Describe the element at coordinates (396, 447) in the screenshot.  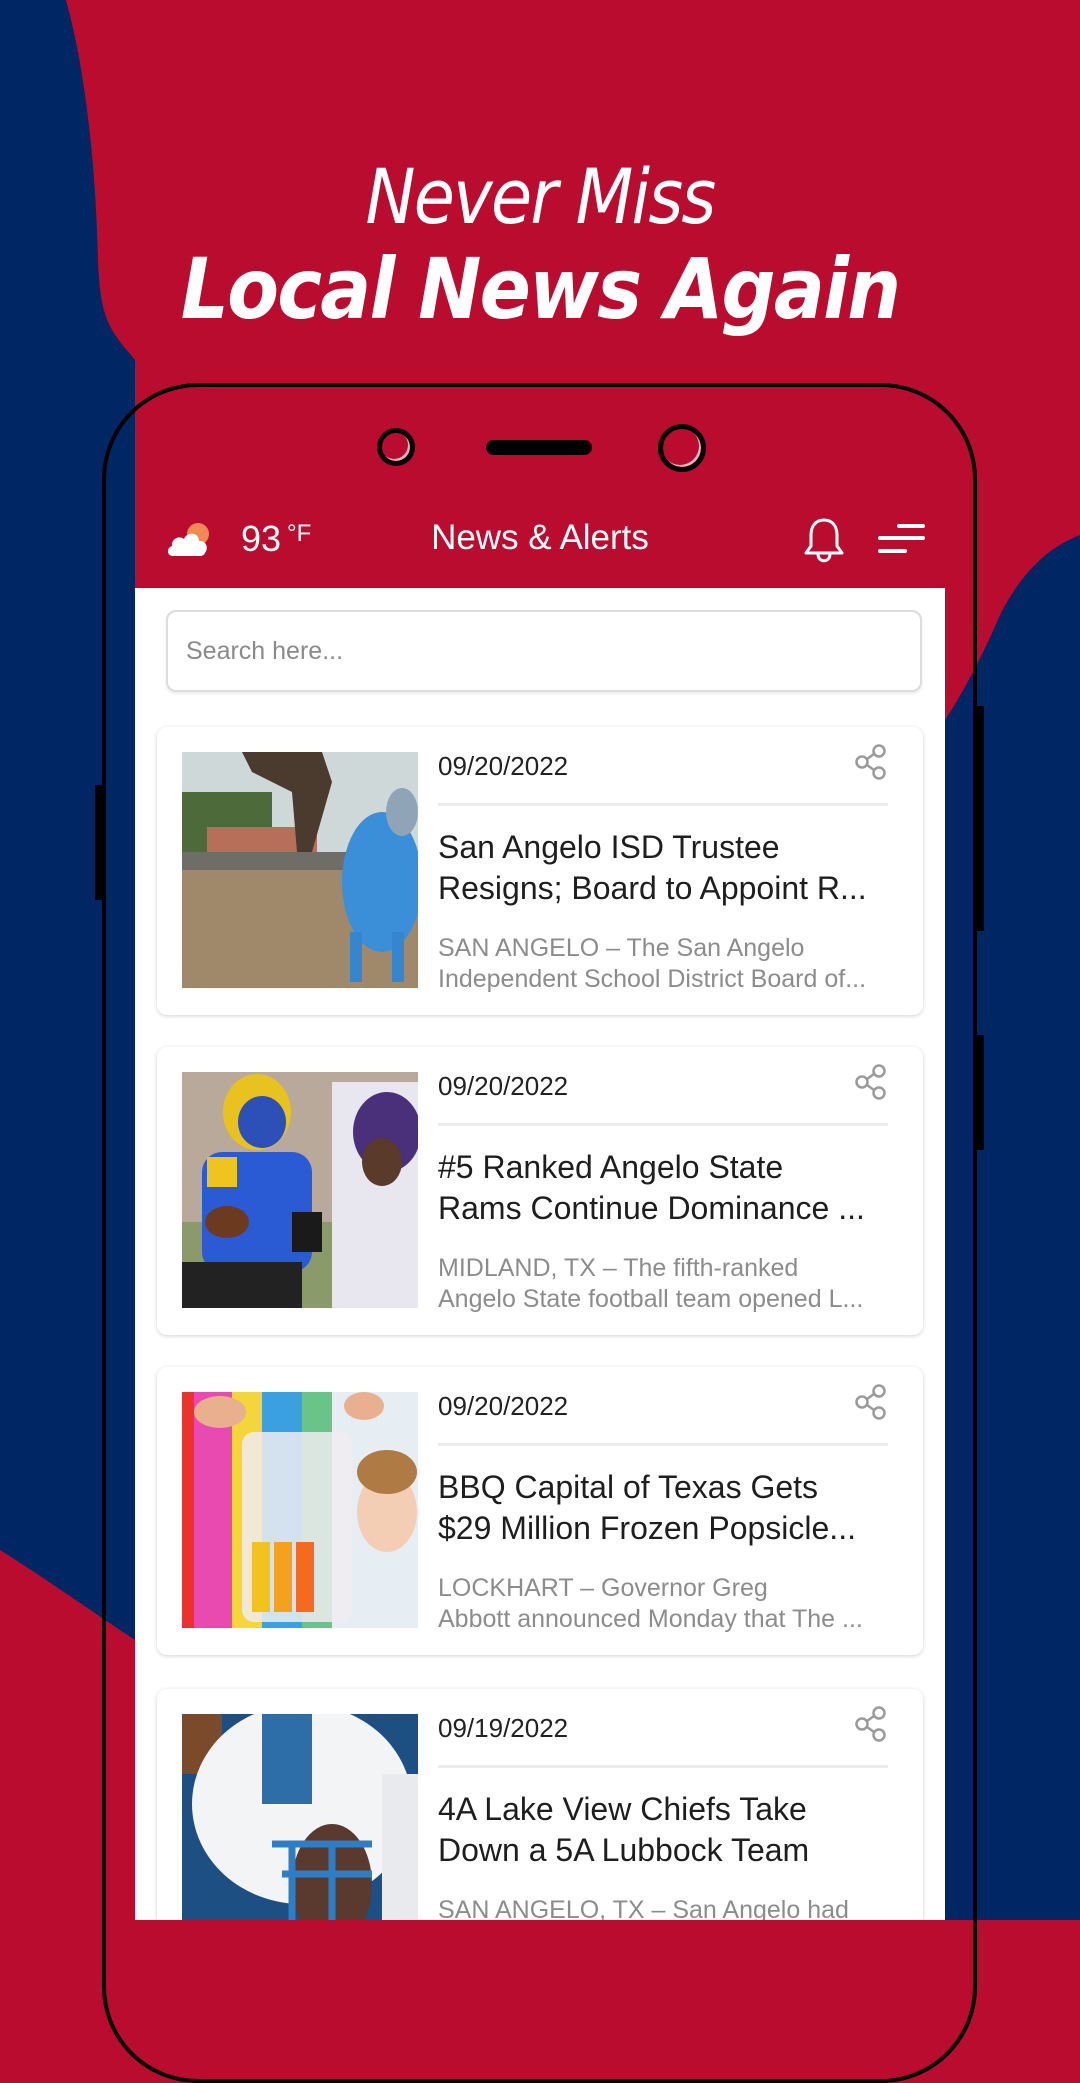
I see `phone-sensor-icon` at that location.